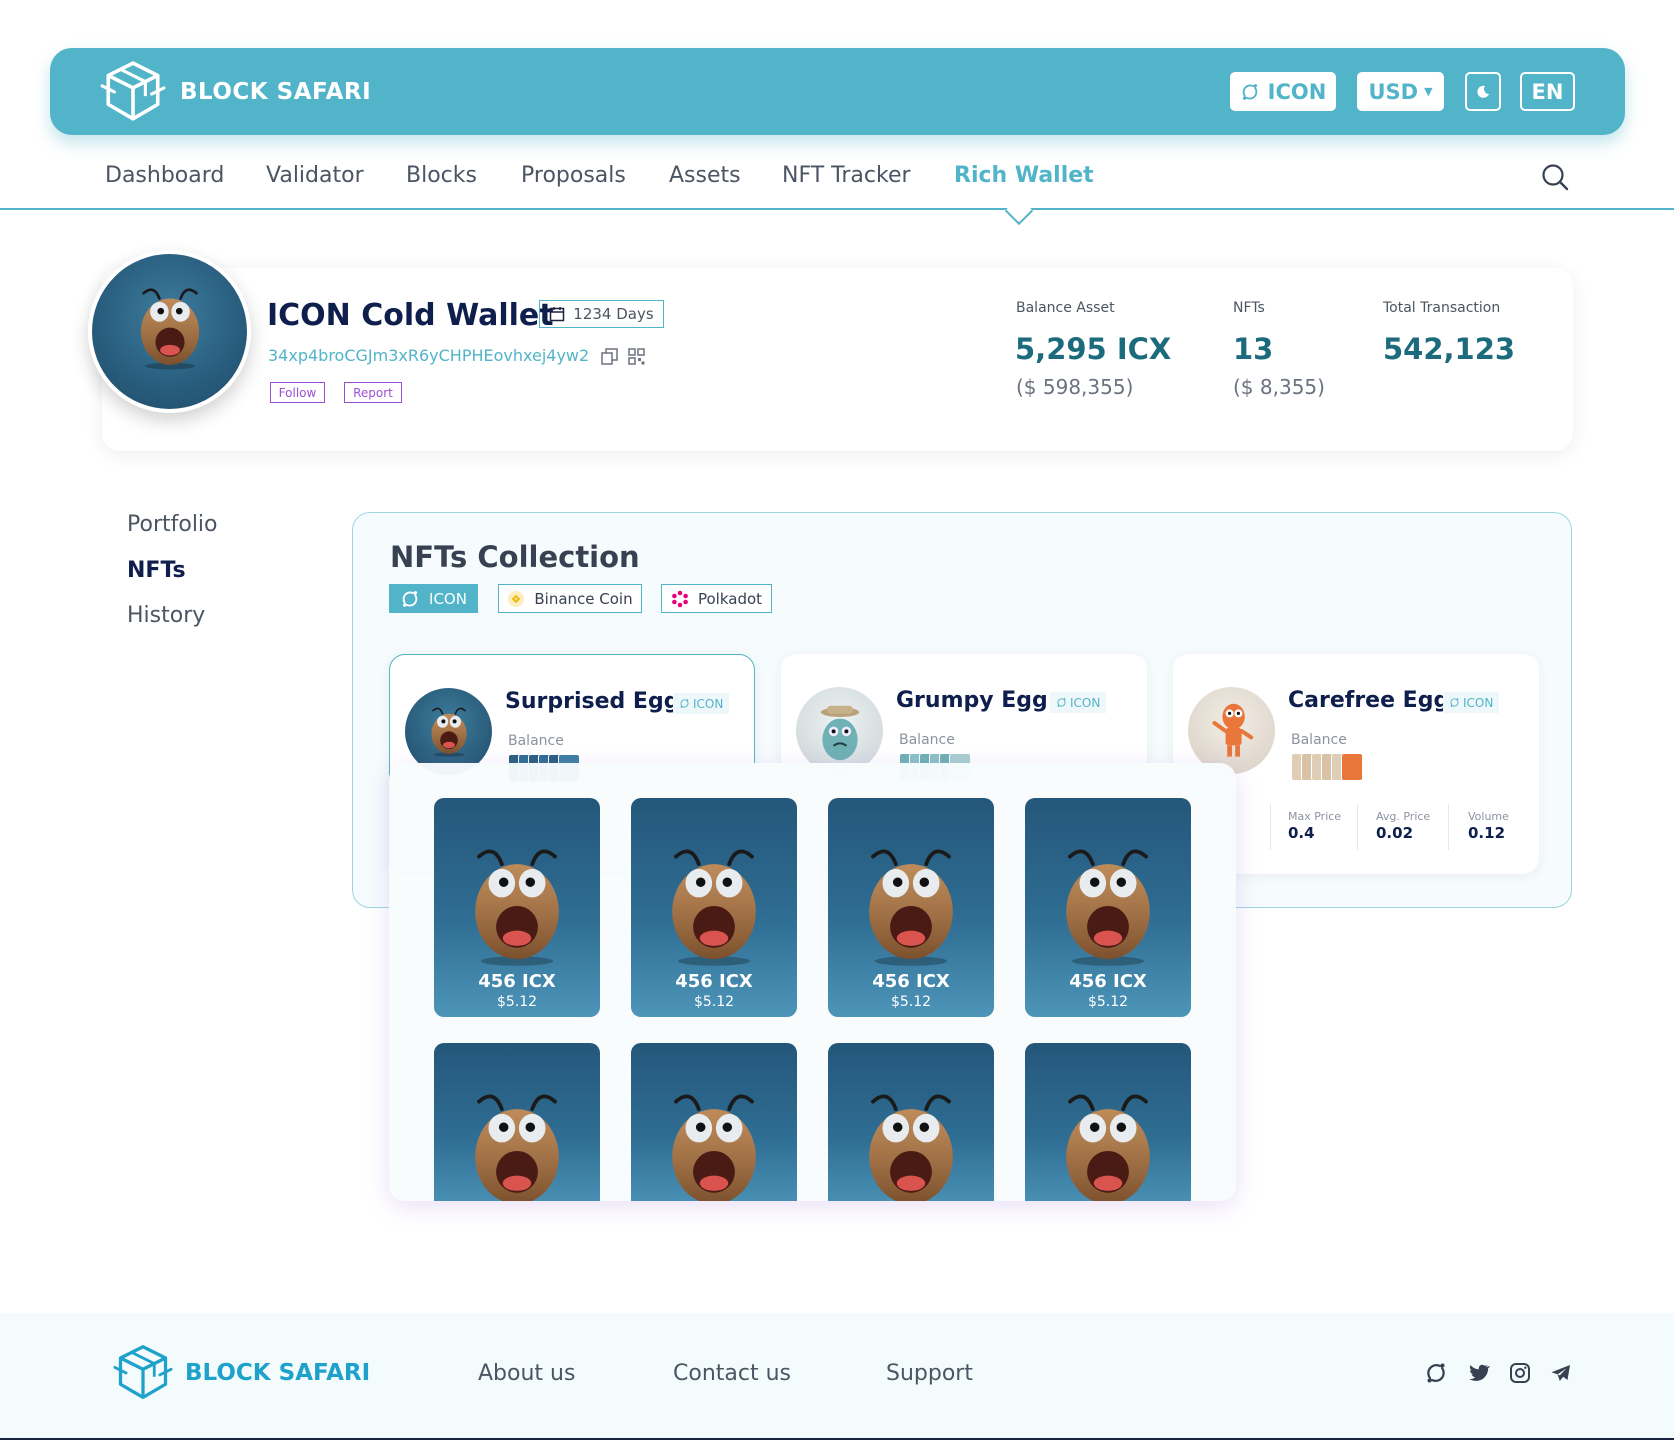 Image resolution: width=1674 pixels, height=1440 pixels. What do you see at coordinates (705, 175) in the screenshot?
I see `nav-item-assets: Assets` at bounding box center [705, 175].